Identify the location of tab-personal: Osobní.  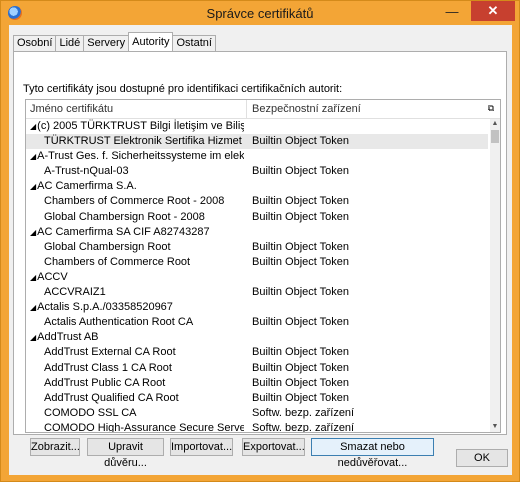
(35, 43).